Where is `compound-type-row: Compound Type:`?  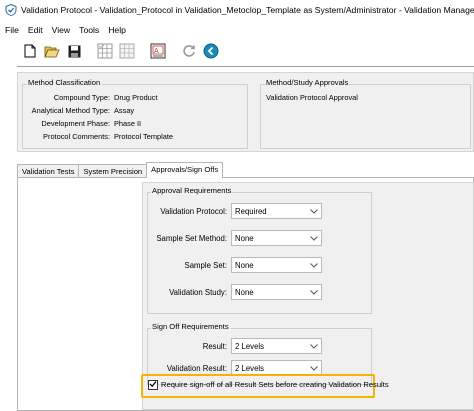 compound-type-row: Compound Type: is located at coordinates (64, 98).